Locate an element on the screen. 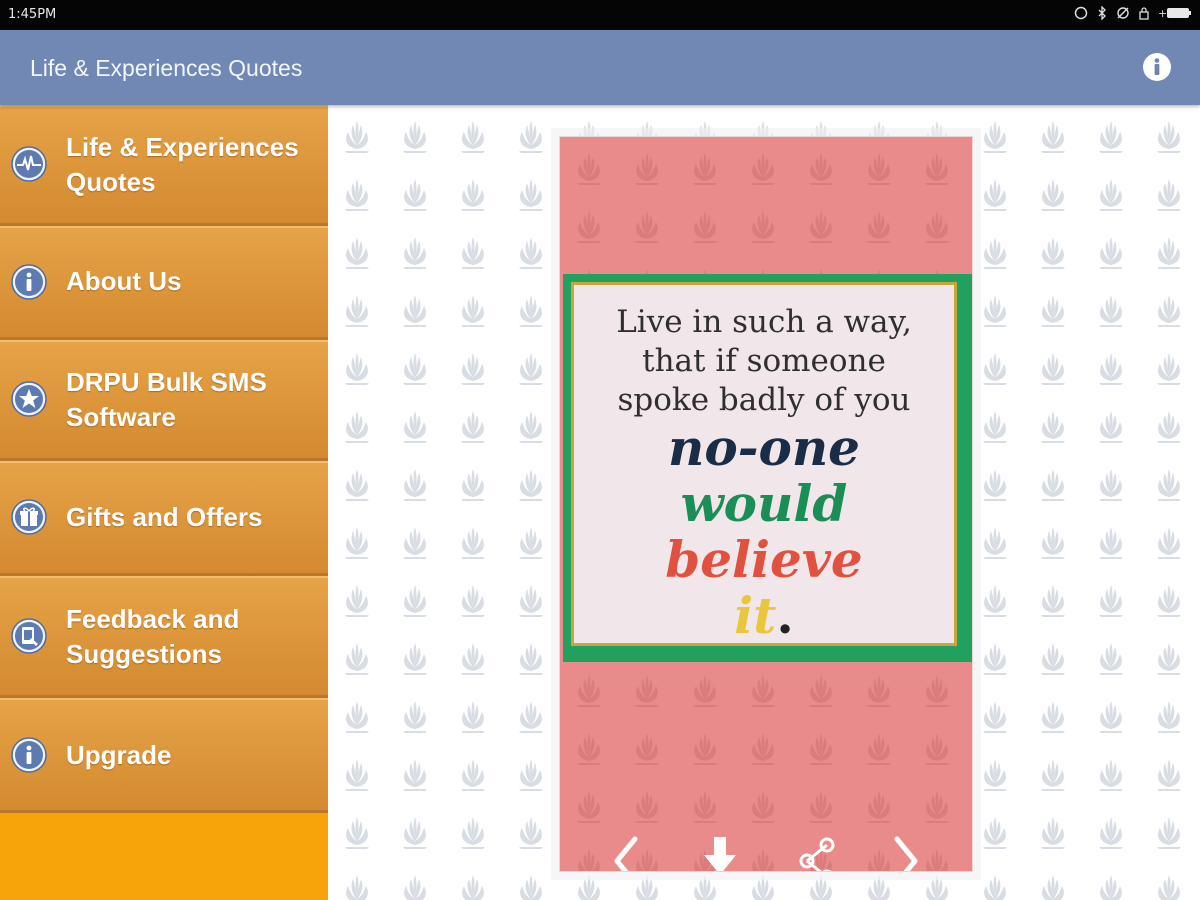 Image resolution: width=1200 pixels, height=900 pixels. drawer-item-upgrade: Upgrade is located at coordinates (164, 755).